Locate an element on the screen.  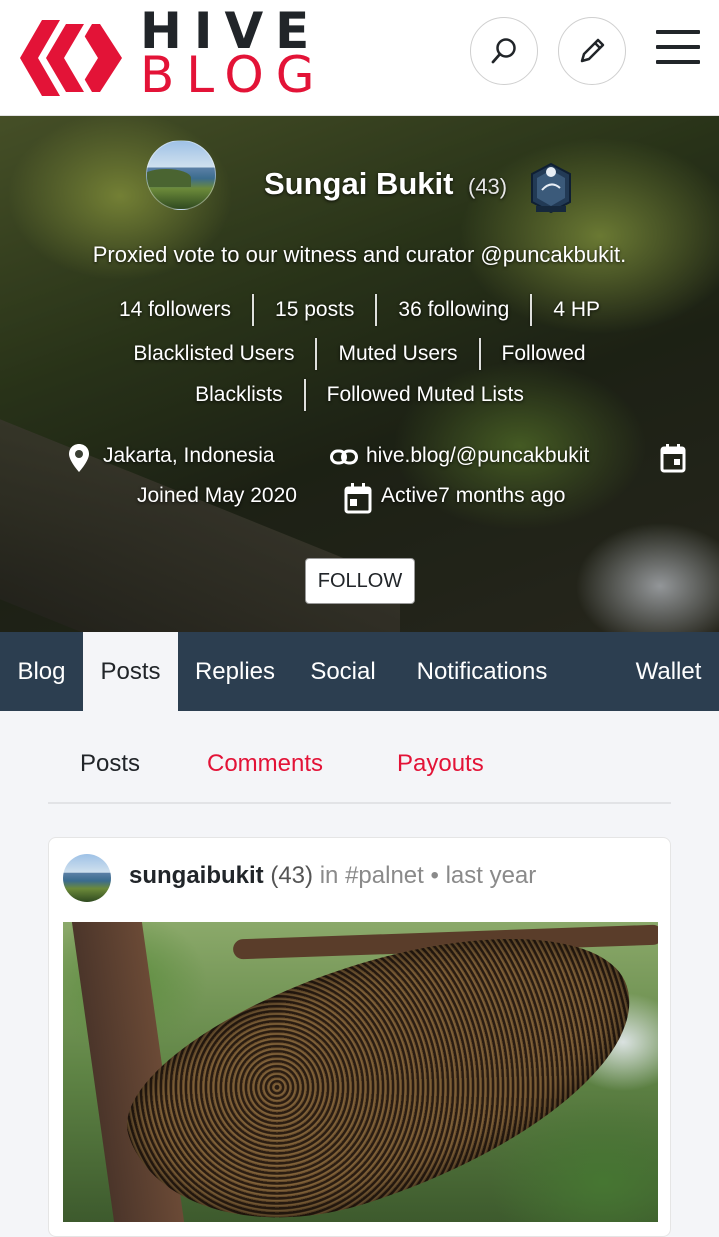
profile-joined: Joined May 2020 is located at coordinates (217, 495).